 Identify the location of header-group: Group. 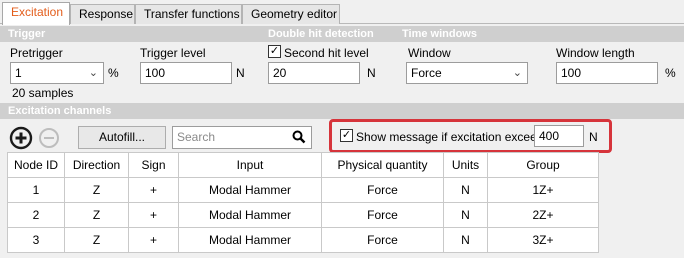
(543, 165).